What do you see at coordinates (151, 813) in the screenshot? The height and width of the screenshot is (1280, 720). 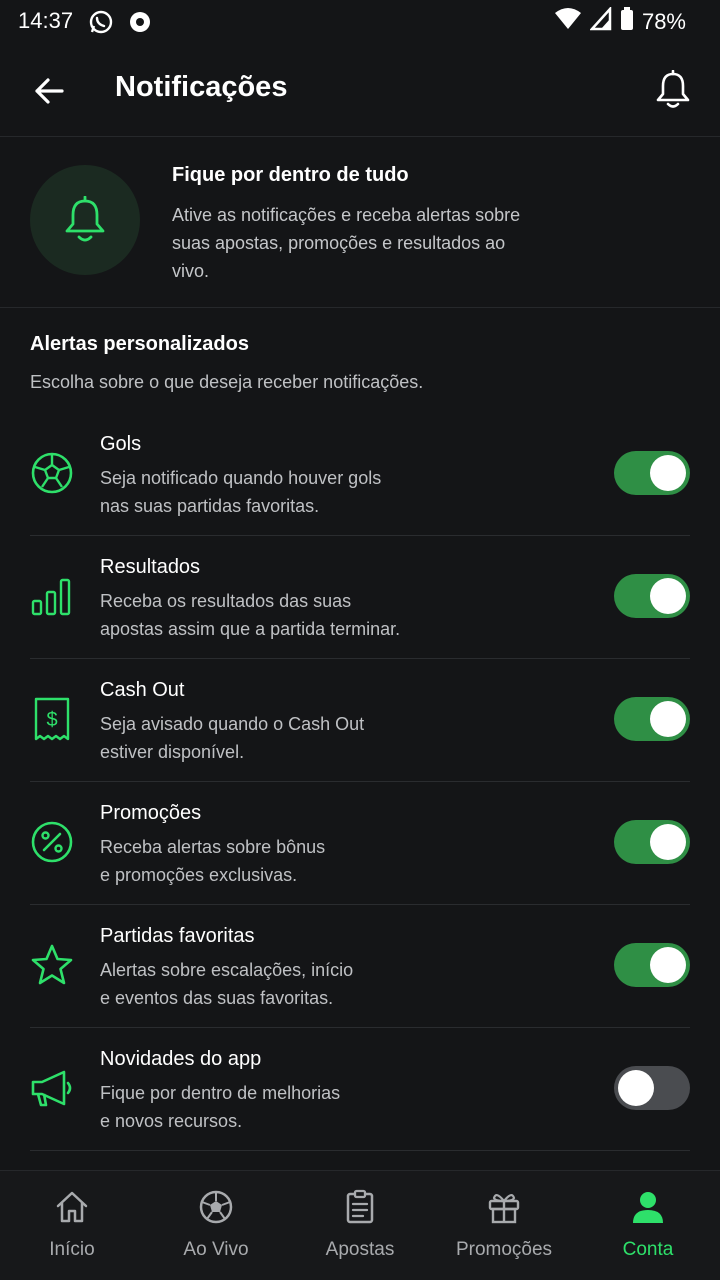 I see `alert-title: Promoções` at bounding box center [151, 813].